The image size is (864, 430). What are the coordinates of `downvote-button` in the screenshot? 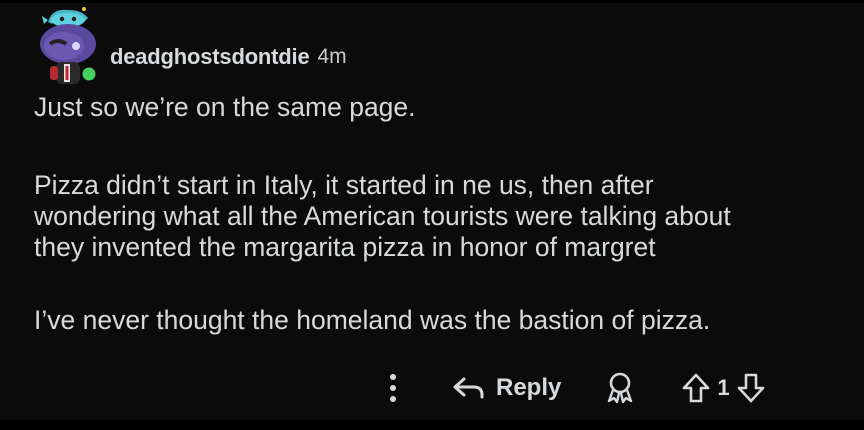 It's located at (751, 388).